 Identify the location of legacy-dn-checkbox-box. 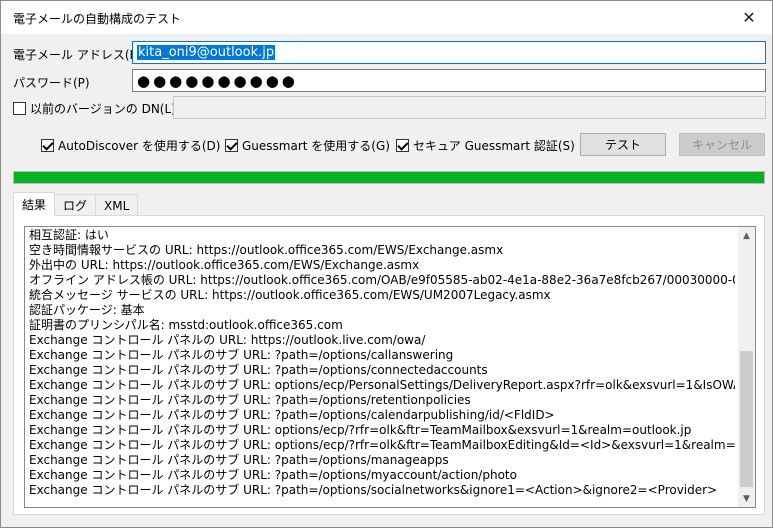
(19, 108).